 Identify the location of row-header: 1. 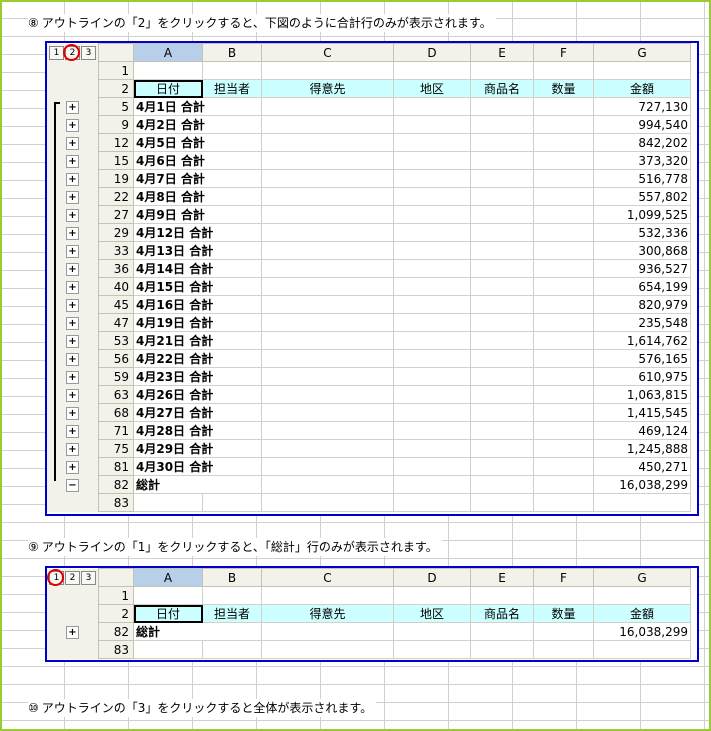
(116, 595).